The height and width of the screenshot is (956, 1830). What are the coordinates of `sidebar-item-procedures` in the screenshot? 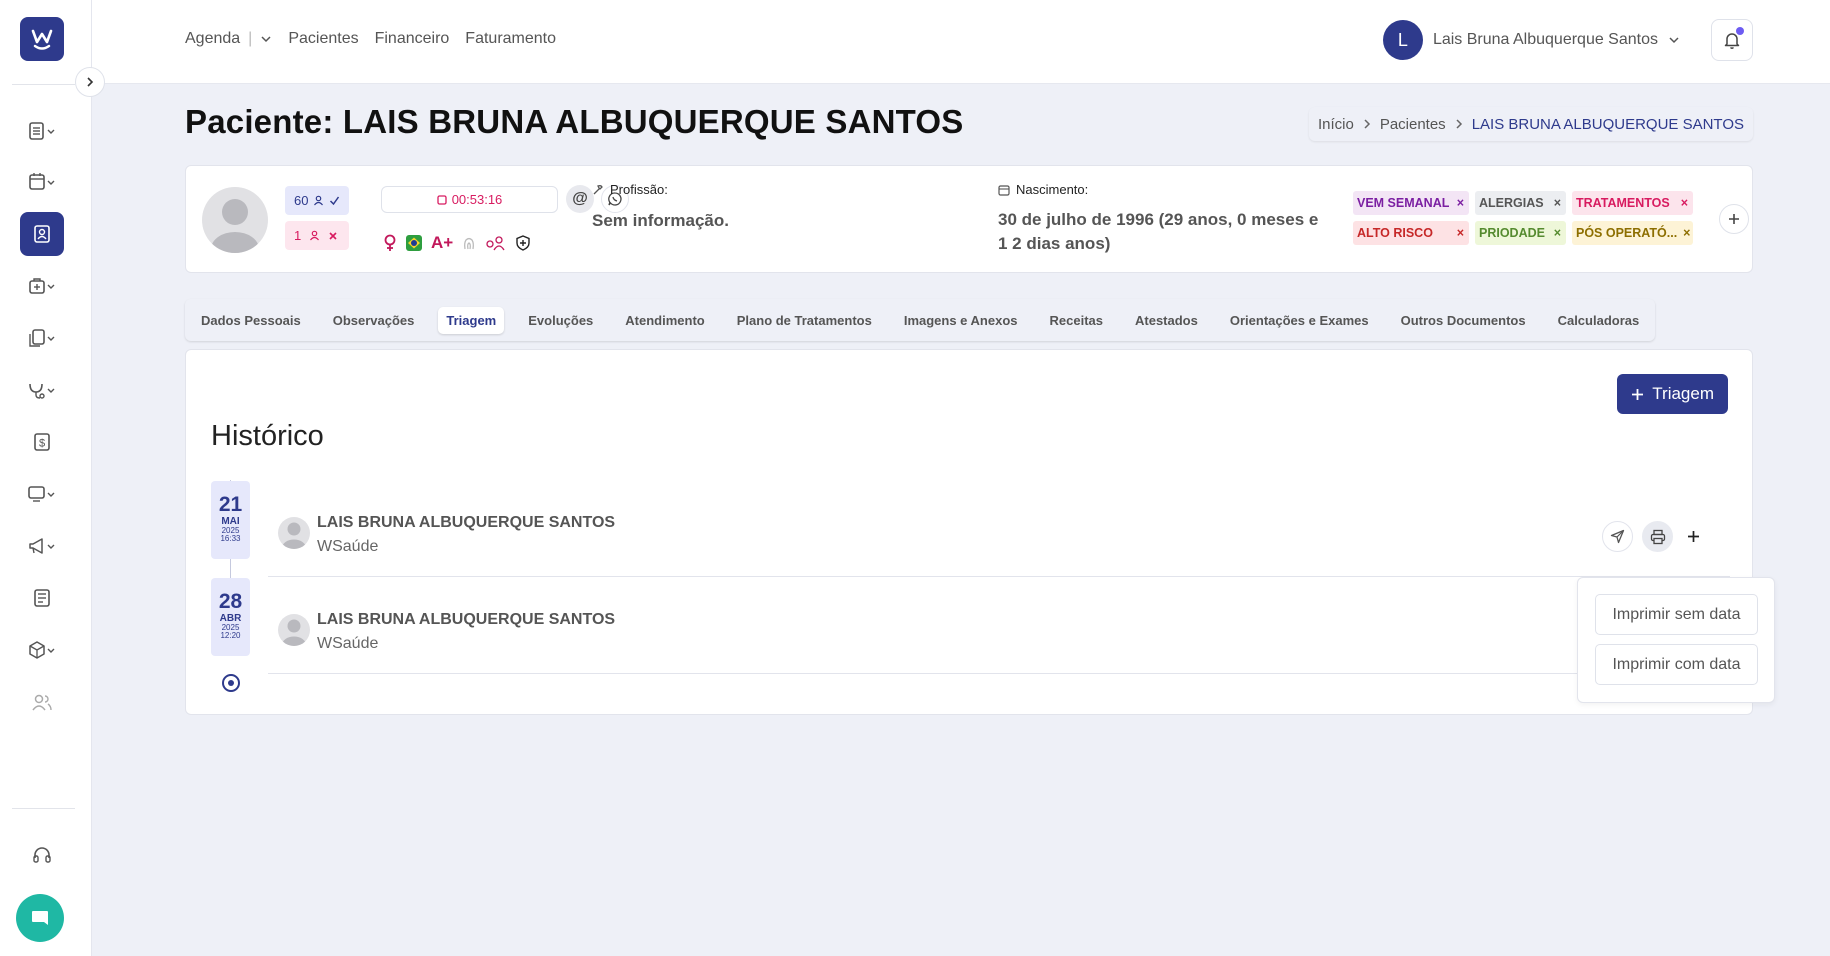 It's located at (42, 390).